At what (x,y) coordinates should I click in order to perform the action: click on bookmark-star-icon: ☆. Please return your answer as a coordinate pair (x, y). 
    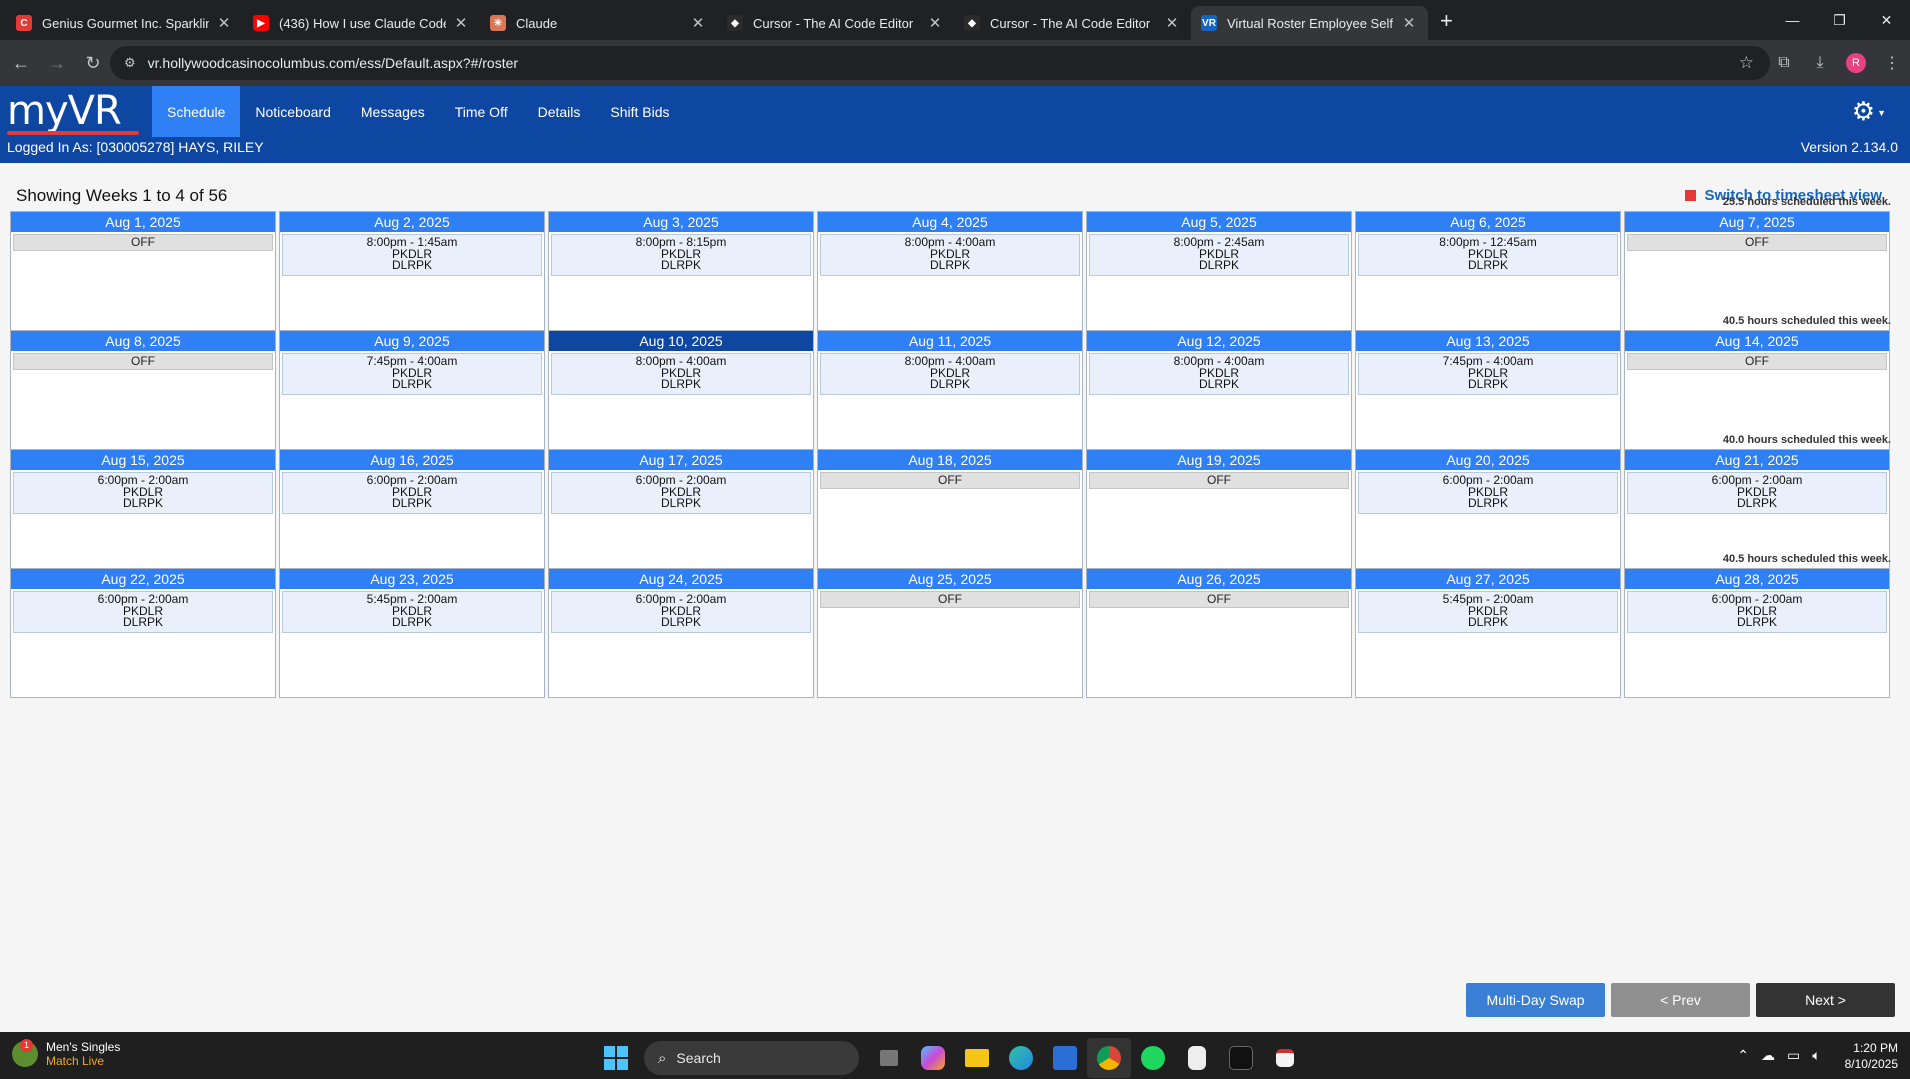
    Looking at the image, I should click on (1746, 63).